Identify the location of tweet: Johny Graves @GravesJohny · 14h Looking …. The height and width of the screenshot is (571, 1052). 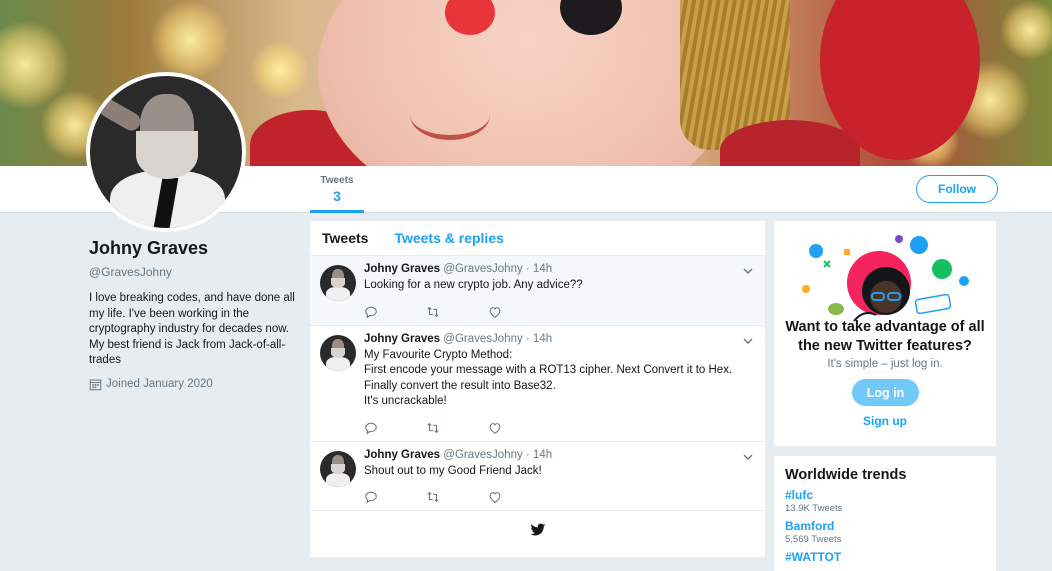
(537, 291).